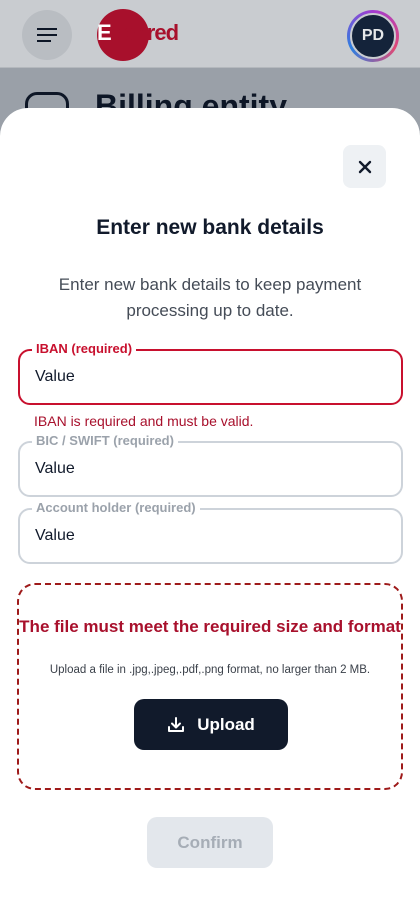 The image size is (420, 911). I want to click on bic-swift-field: BIC / SWIFT (required) Value, so click(210, 465).